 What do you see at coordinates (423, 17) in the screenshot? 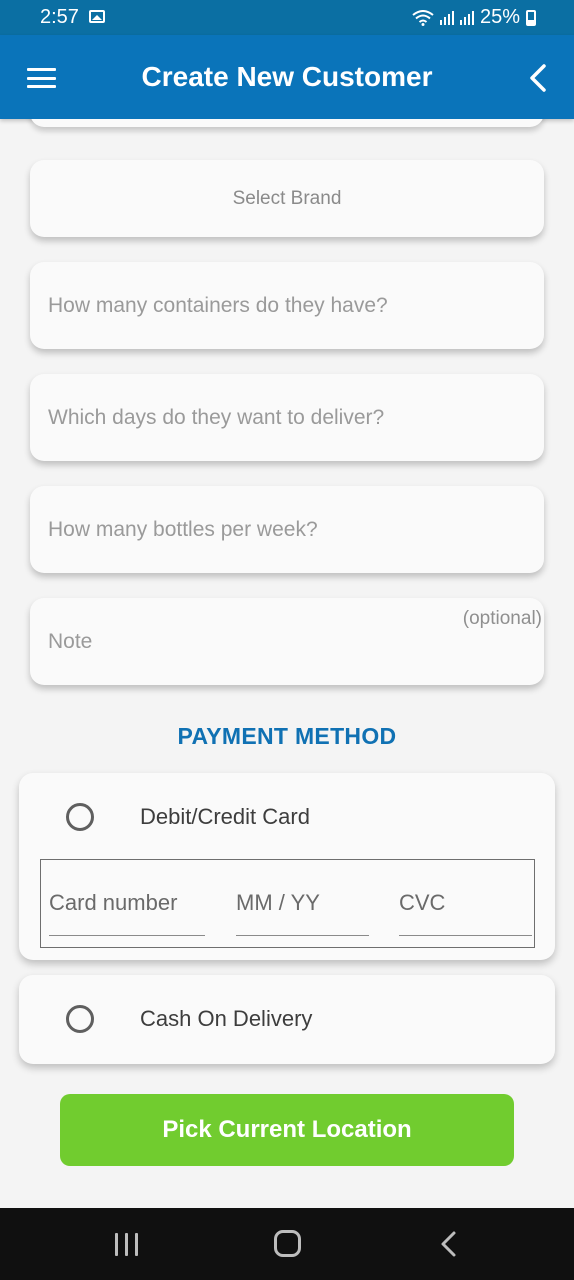
I see `wifi-icon` at bounding box center [423, 17].